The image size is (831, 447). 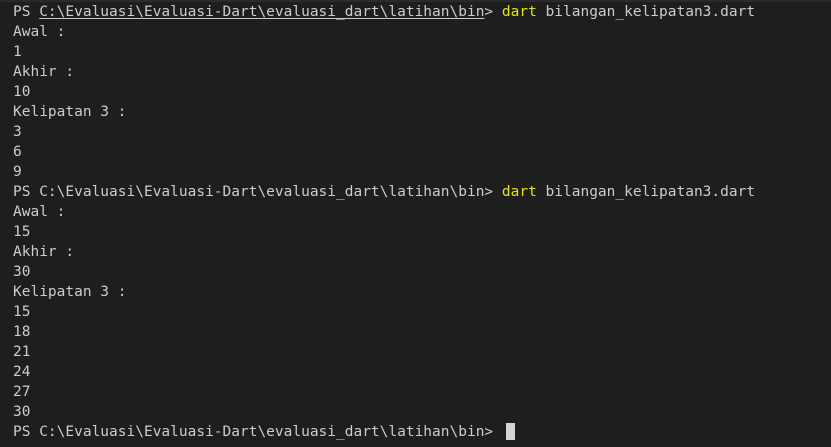 What do you see at coordinates (17, 132) in the screenshot?
I see `output-line: 3` at bounding box center [17, 132].